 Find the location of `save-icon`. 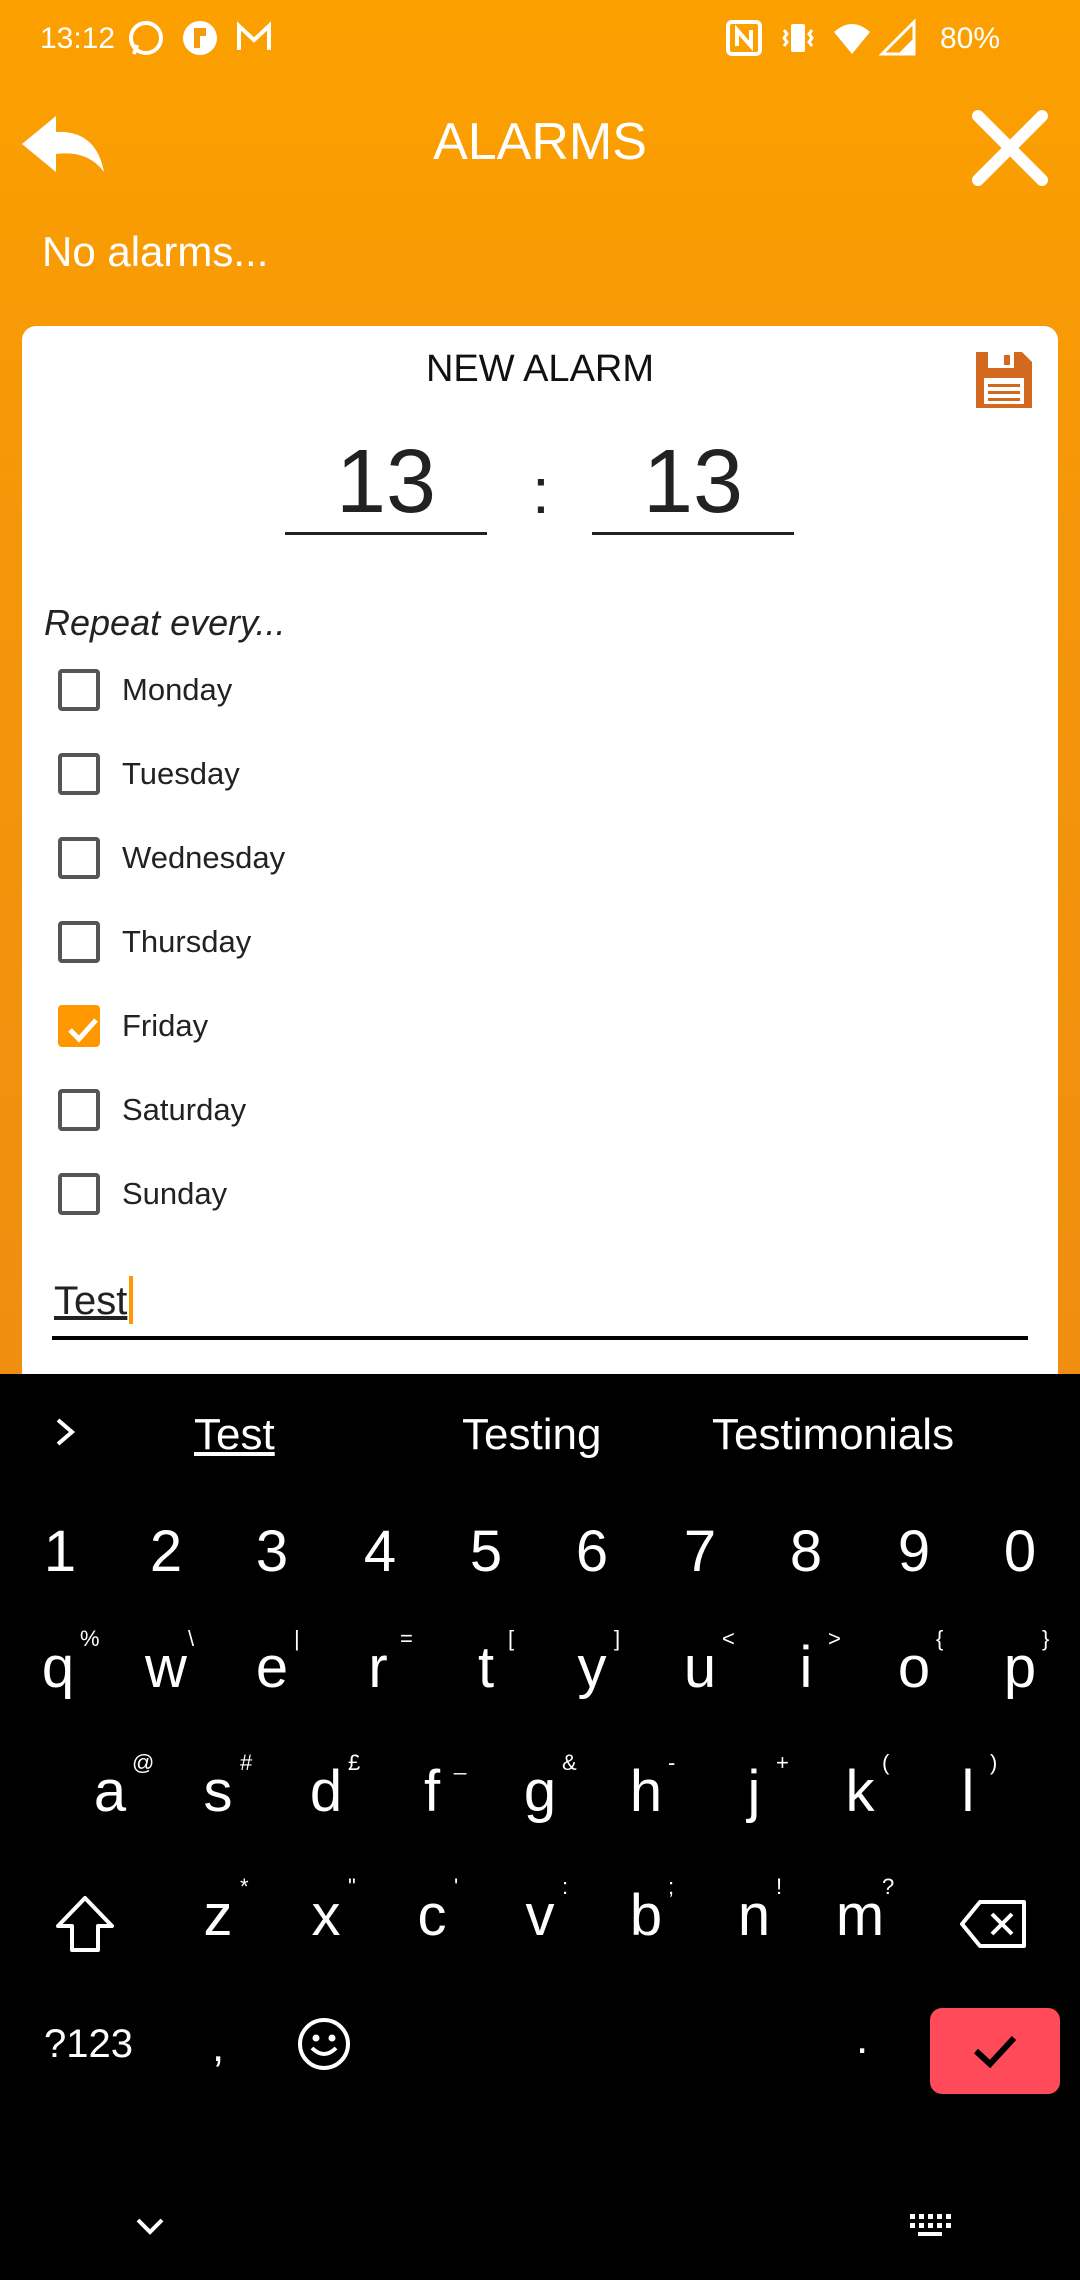

save-icon is located at coordinates (1004, 380).